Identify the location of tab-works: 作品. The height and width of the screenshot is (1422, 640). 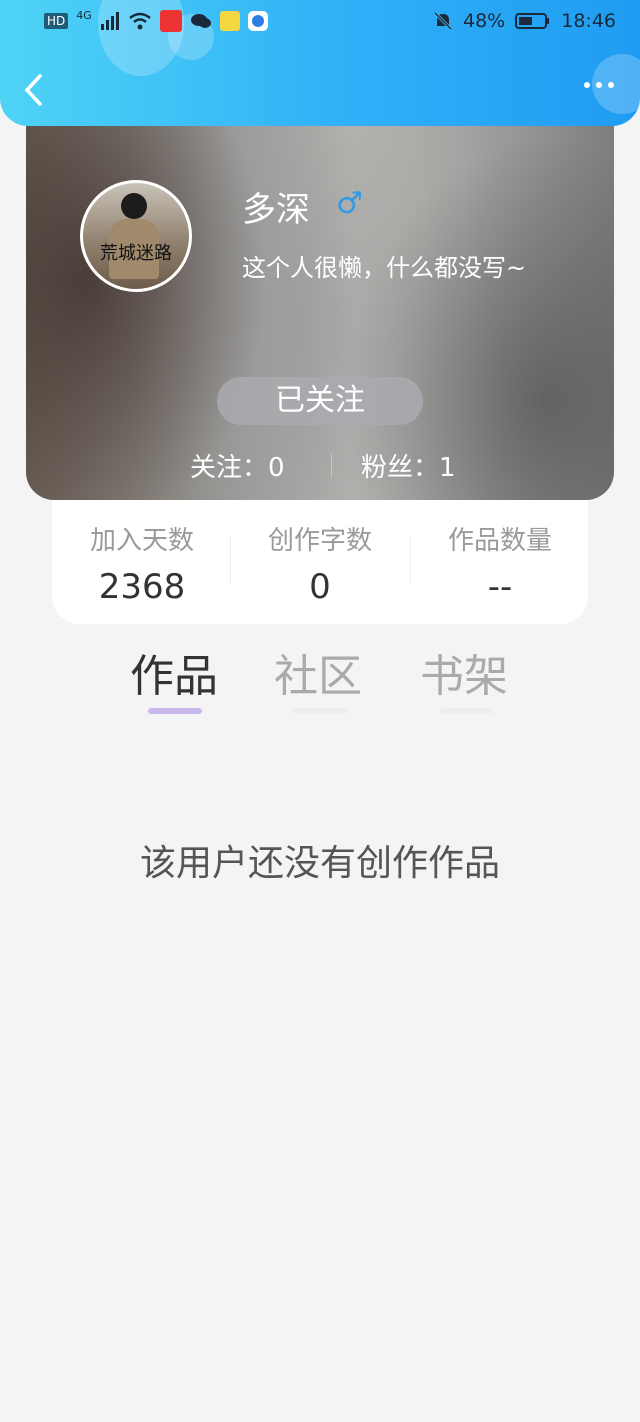
(174, 672).